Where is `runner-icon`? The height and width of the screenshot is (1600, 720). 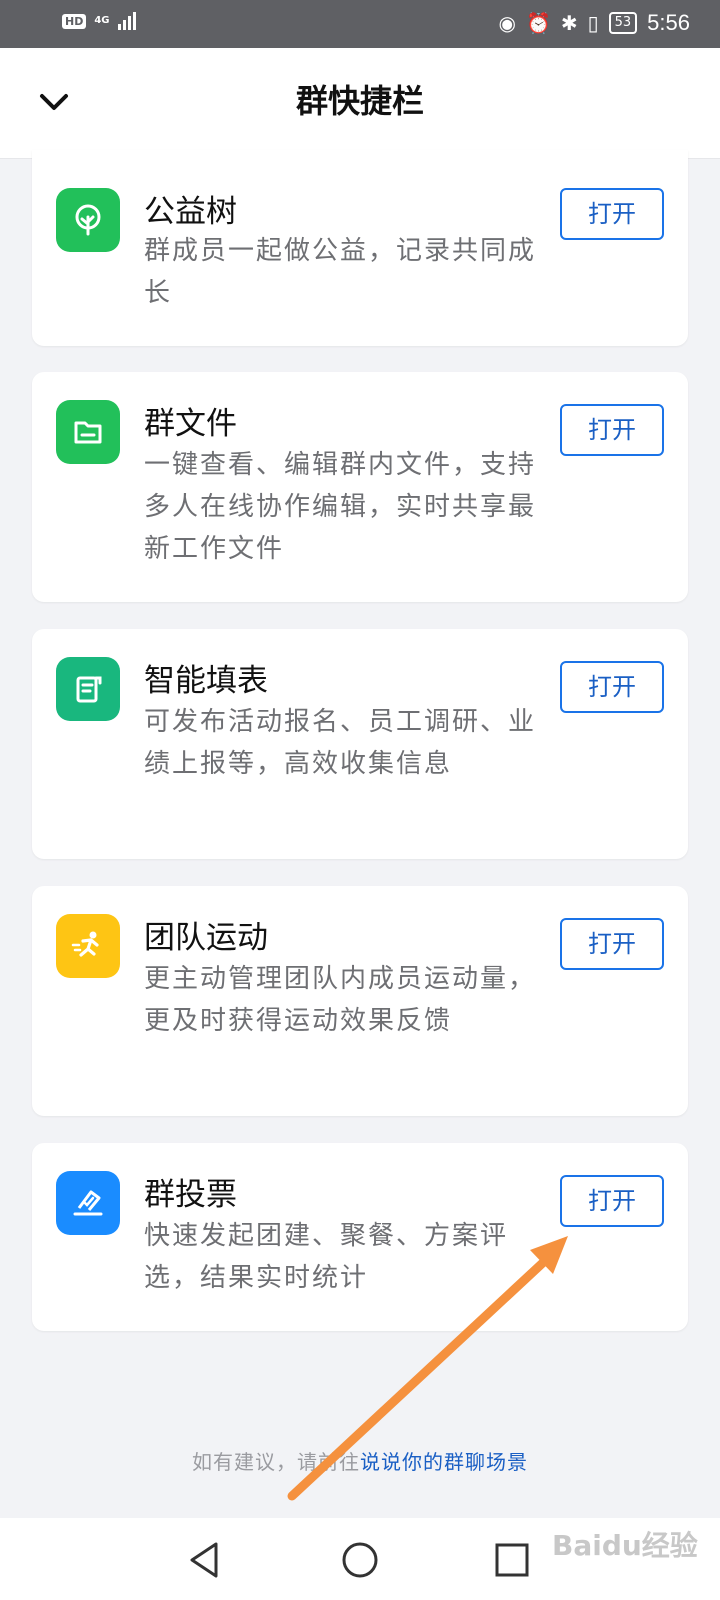 runner-icon is located at coordinates (88, 946).